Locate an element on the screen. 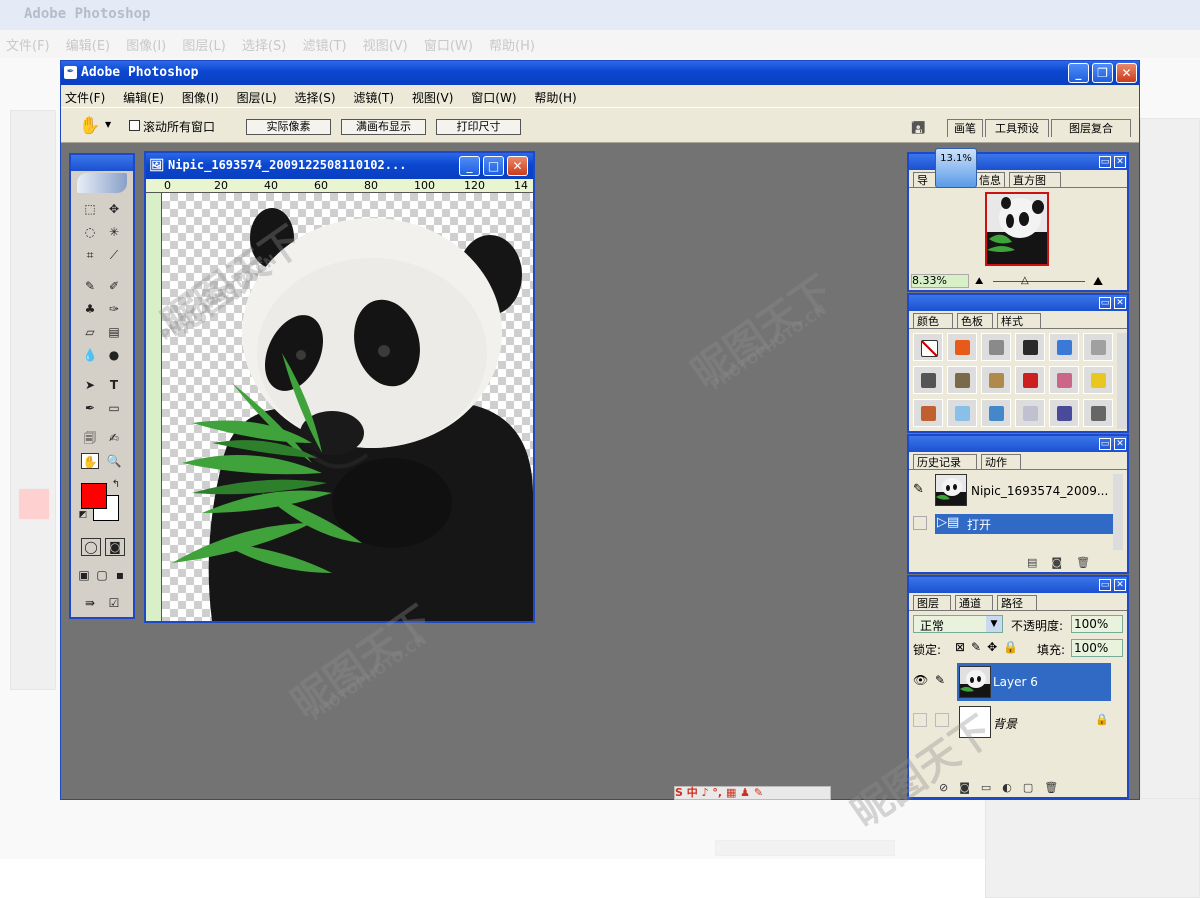 The height and width of the screenshot is (898, 1200). screen-mode-full-icon: ▪ is located at coordinates (120, 575).